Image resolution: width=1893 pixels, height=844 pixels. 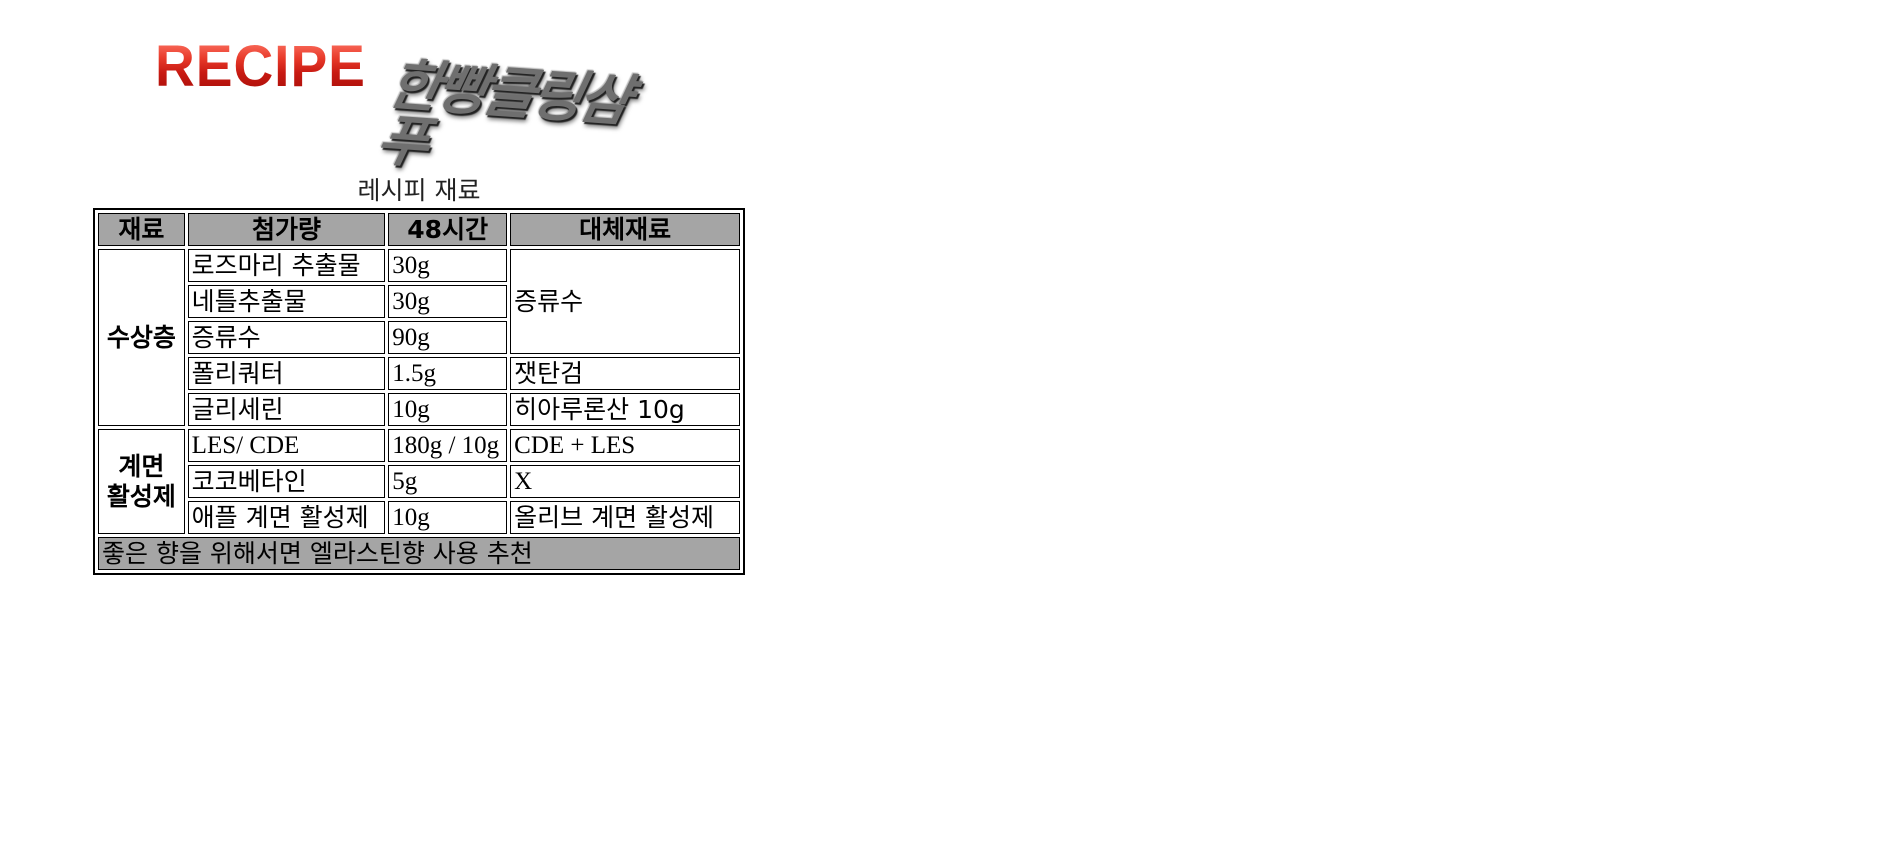 I want to click on substitute-cell: X, so click(x=625, y=481).